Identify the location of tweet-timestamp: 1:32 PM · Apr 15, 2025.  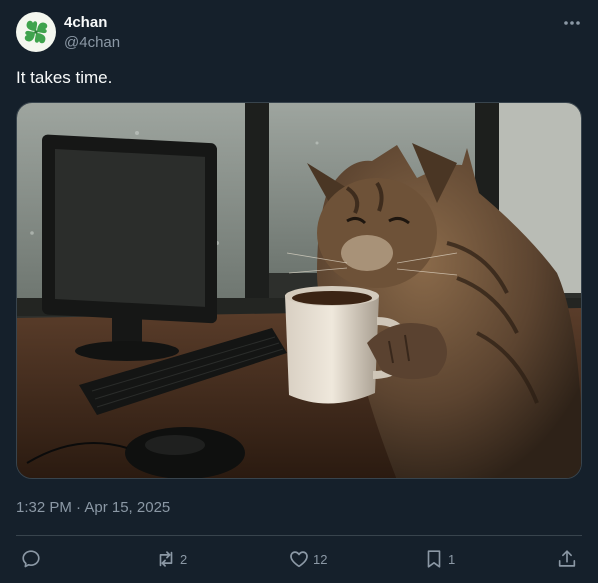
(93, 508).